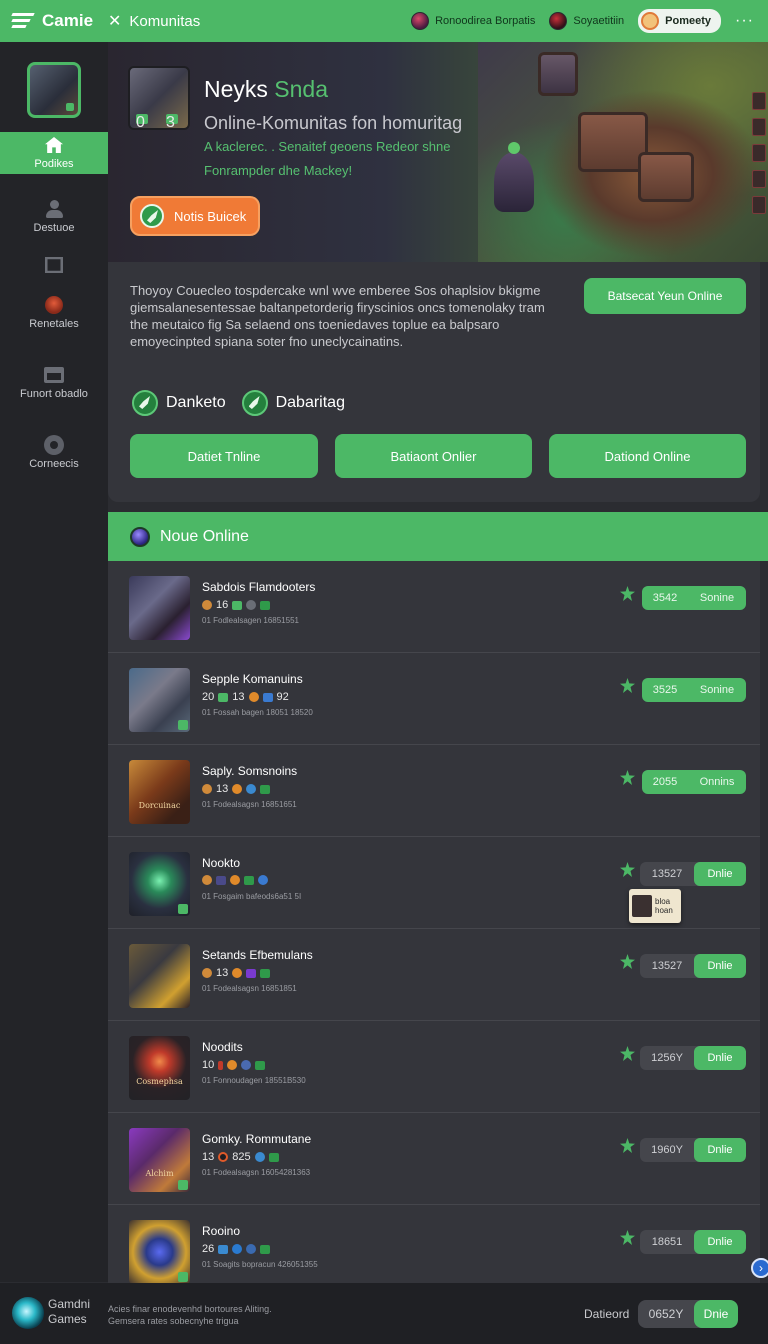  Describe the element at coordinates (438, 536) in the screenshot. I see `online-list-header: Noue Online` at that location.